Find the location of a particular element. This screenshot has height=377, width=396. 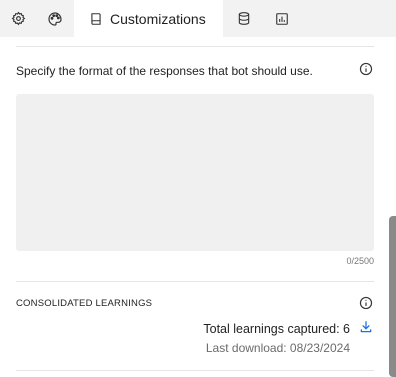

database-icon is located at coordinates (243, 18).